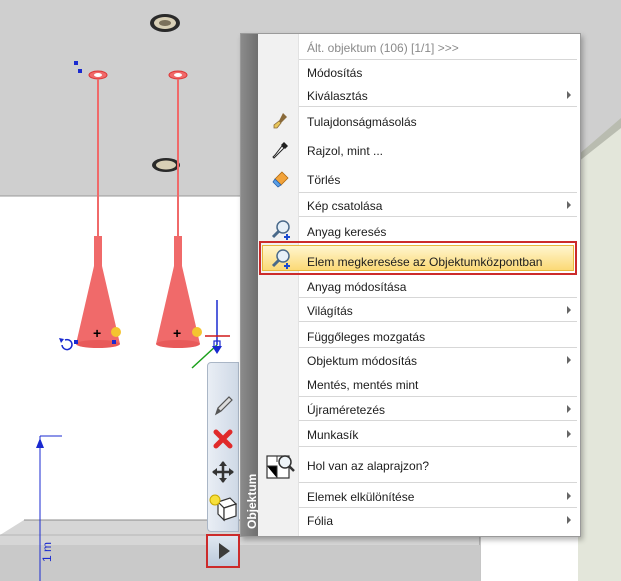  I want to click on pencil-icon, so click(223, 406).